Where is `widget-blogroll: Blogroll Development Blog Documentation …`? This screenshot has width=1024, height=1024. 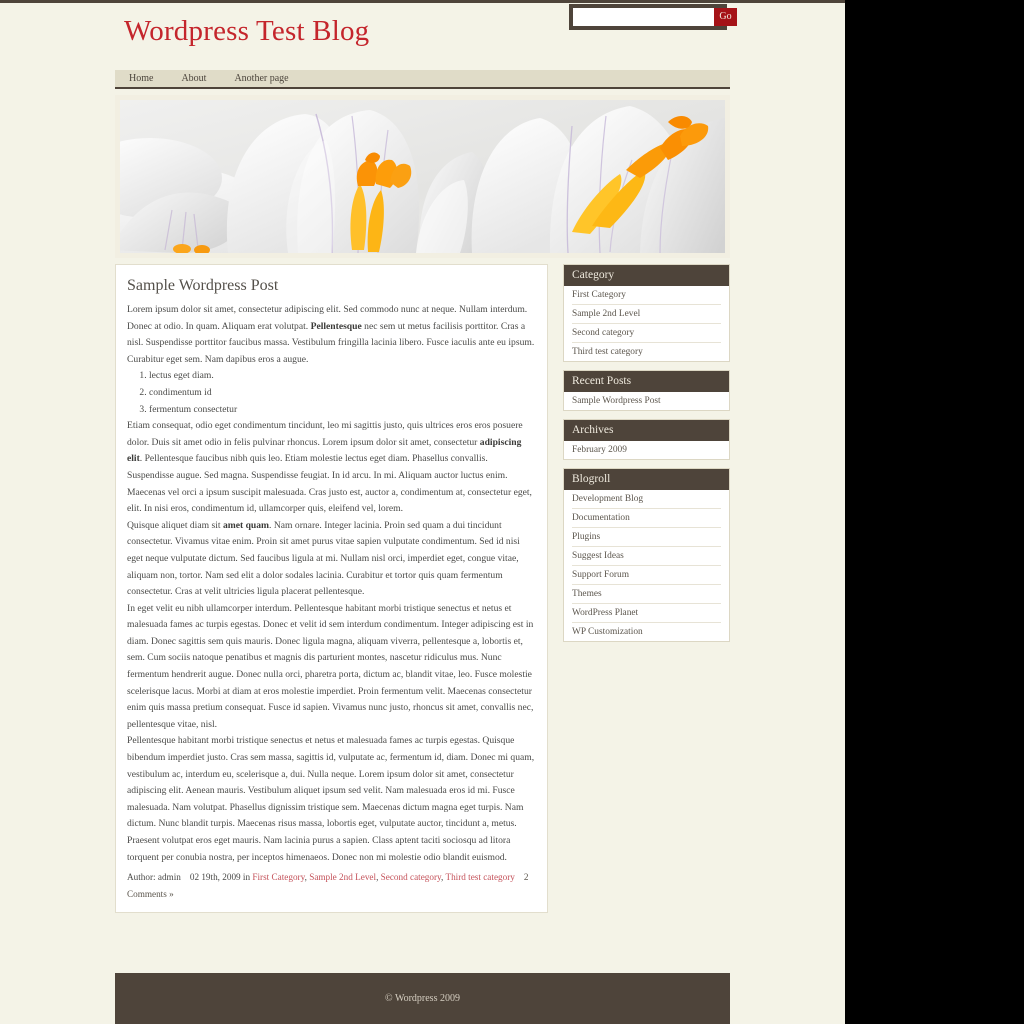 widget-blogroll: Blogroll Development Blog Documentation … is located at coordinates (646, 555).